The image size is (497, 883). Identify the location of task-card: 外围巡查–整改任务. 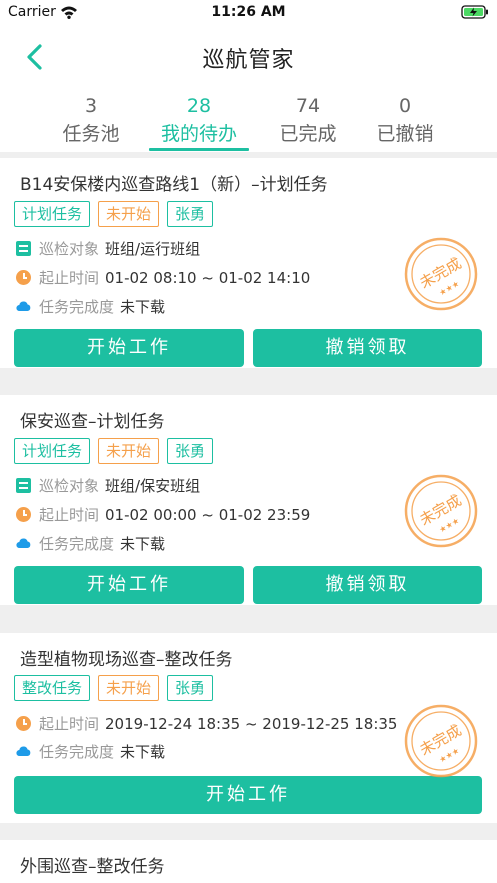
(248, 861).